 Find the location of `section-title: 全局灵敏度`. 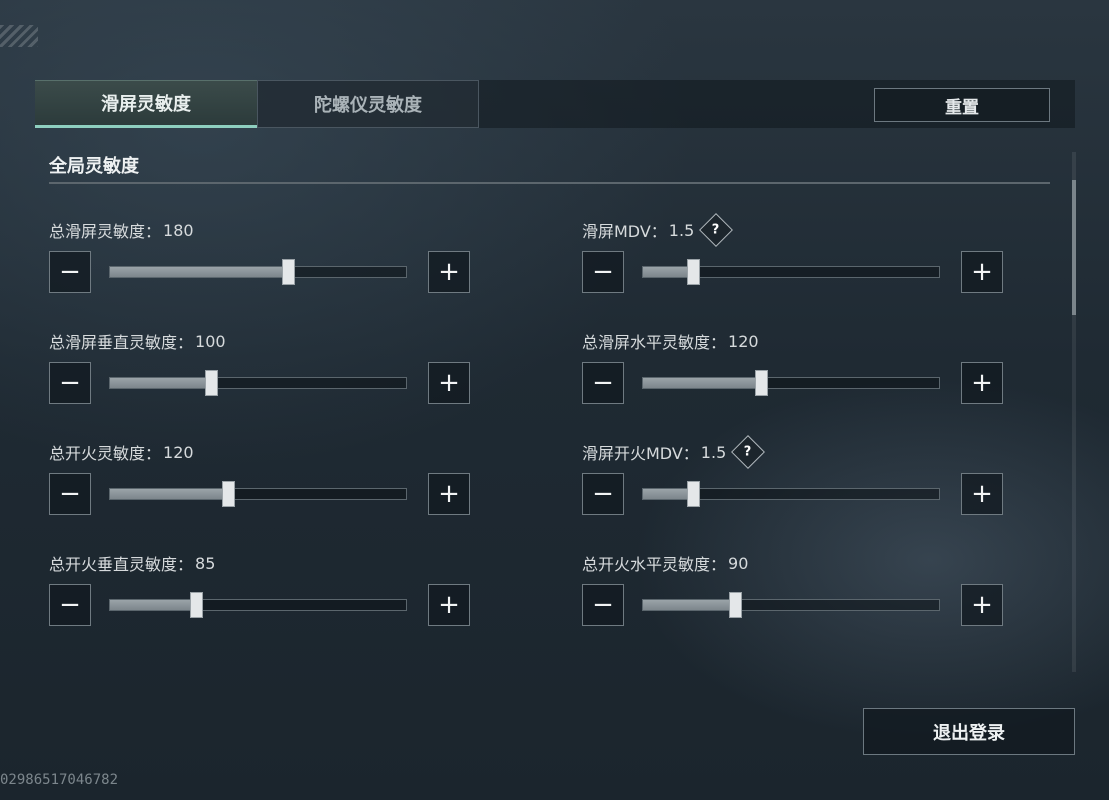

section-title: 全局灵敏度 is located at coordinates (94, 166).